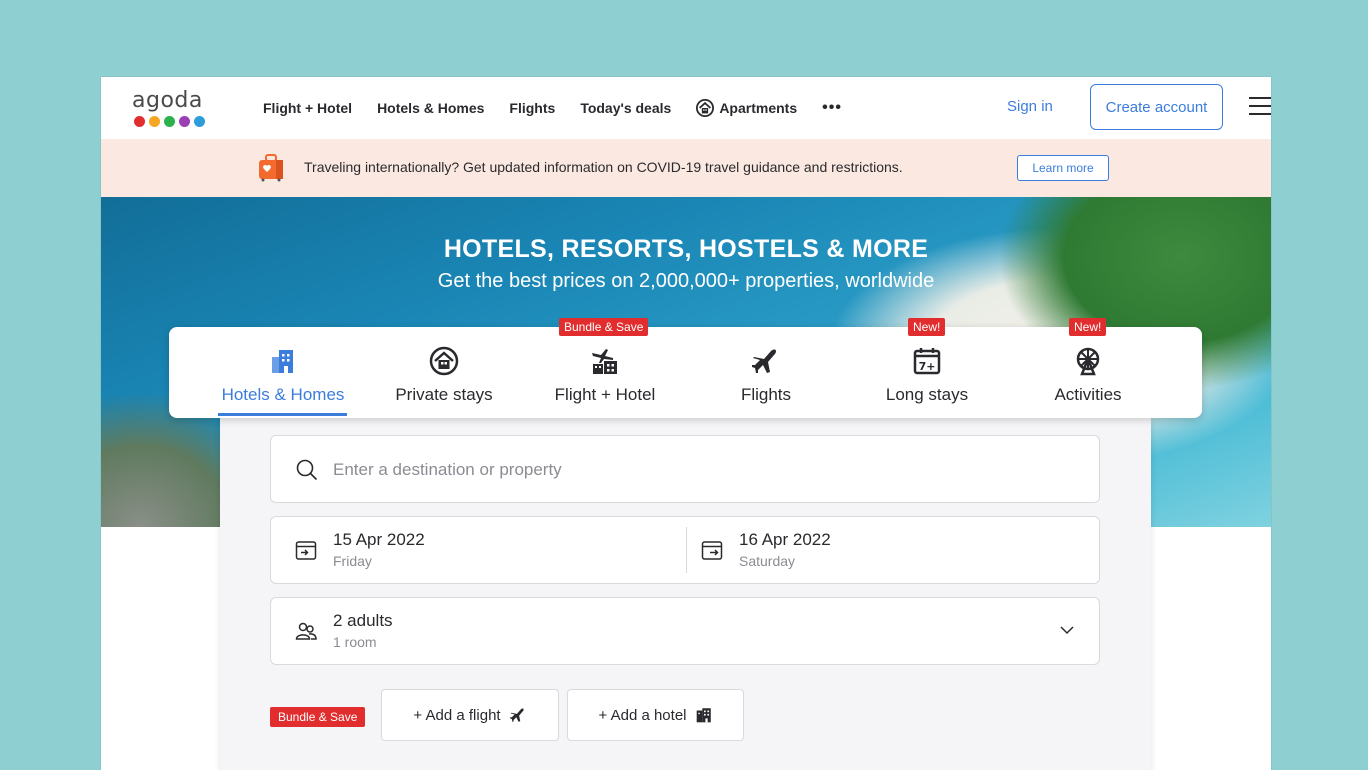 The width and height of the screenshot is (1368, 770). I want to click on logo-text: agoda, so click(167, 100).